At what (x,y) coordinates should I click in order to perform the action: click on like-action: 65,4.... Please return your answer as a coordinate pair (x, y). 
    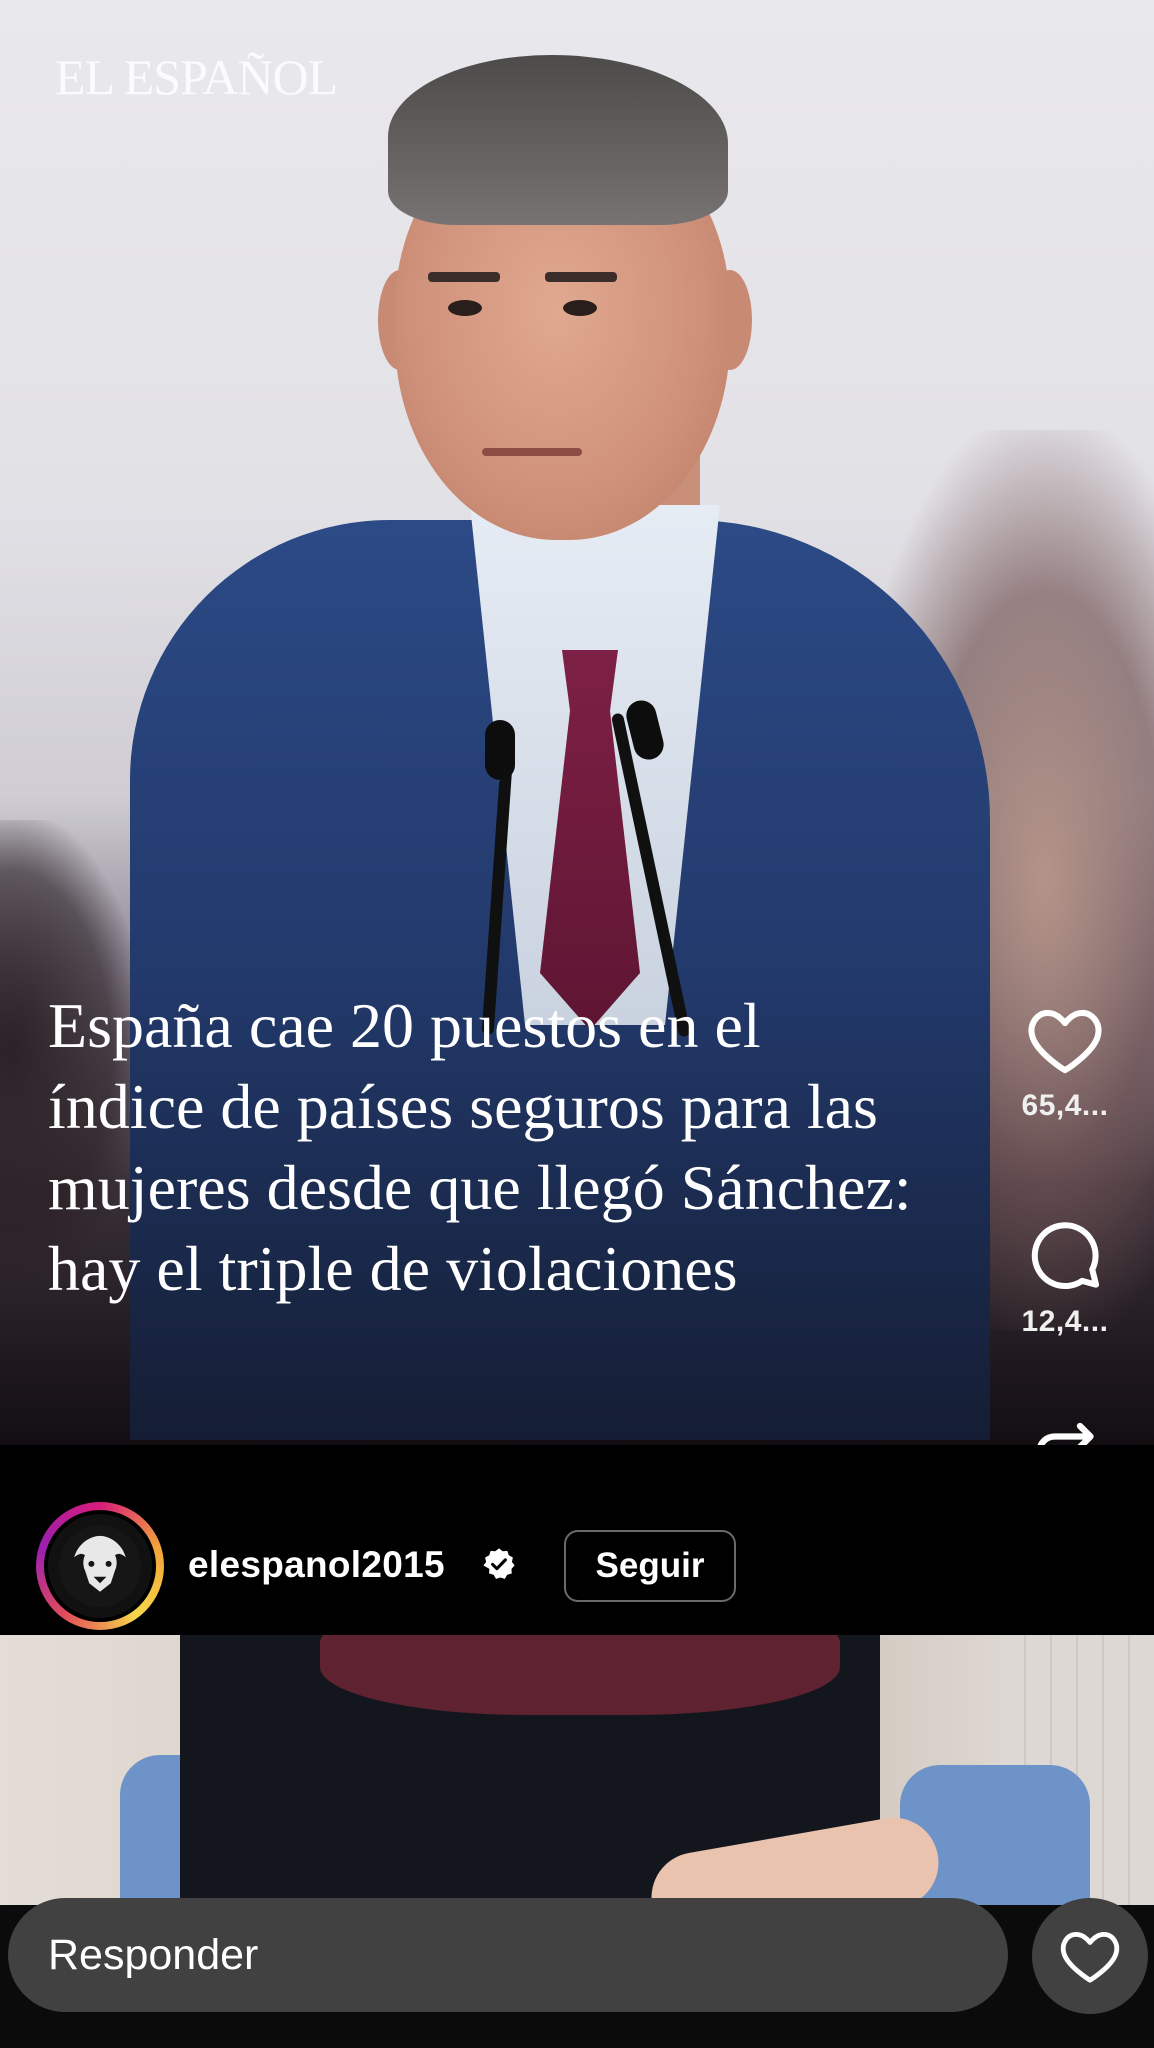
    Looking at the image, I should click on (1065, 1064).